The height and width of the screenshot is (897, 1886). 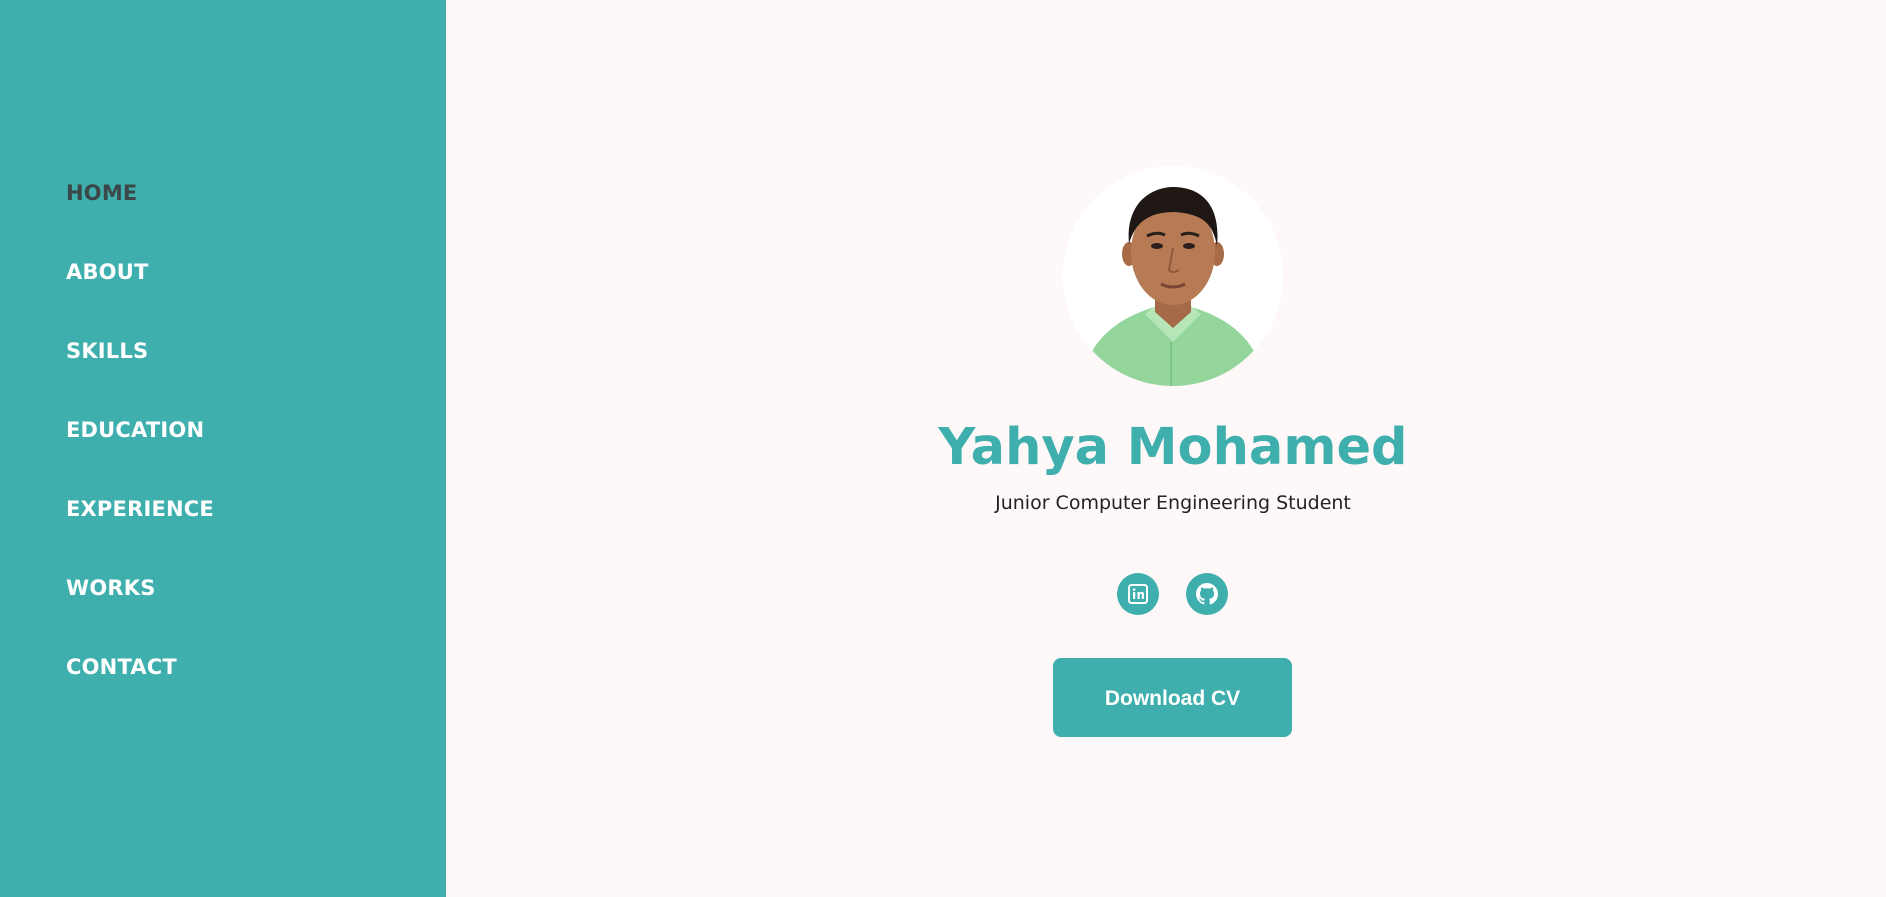 What do you see at coordinates (140, 683) in the screenshot?
I see `nav-item-contact: CONTACT` at bounding box center [140, 683].